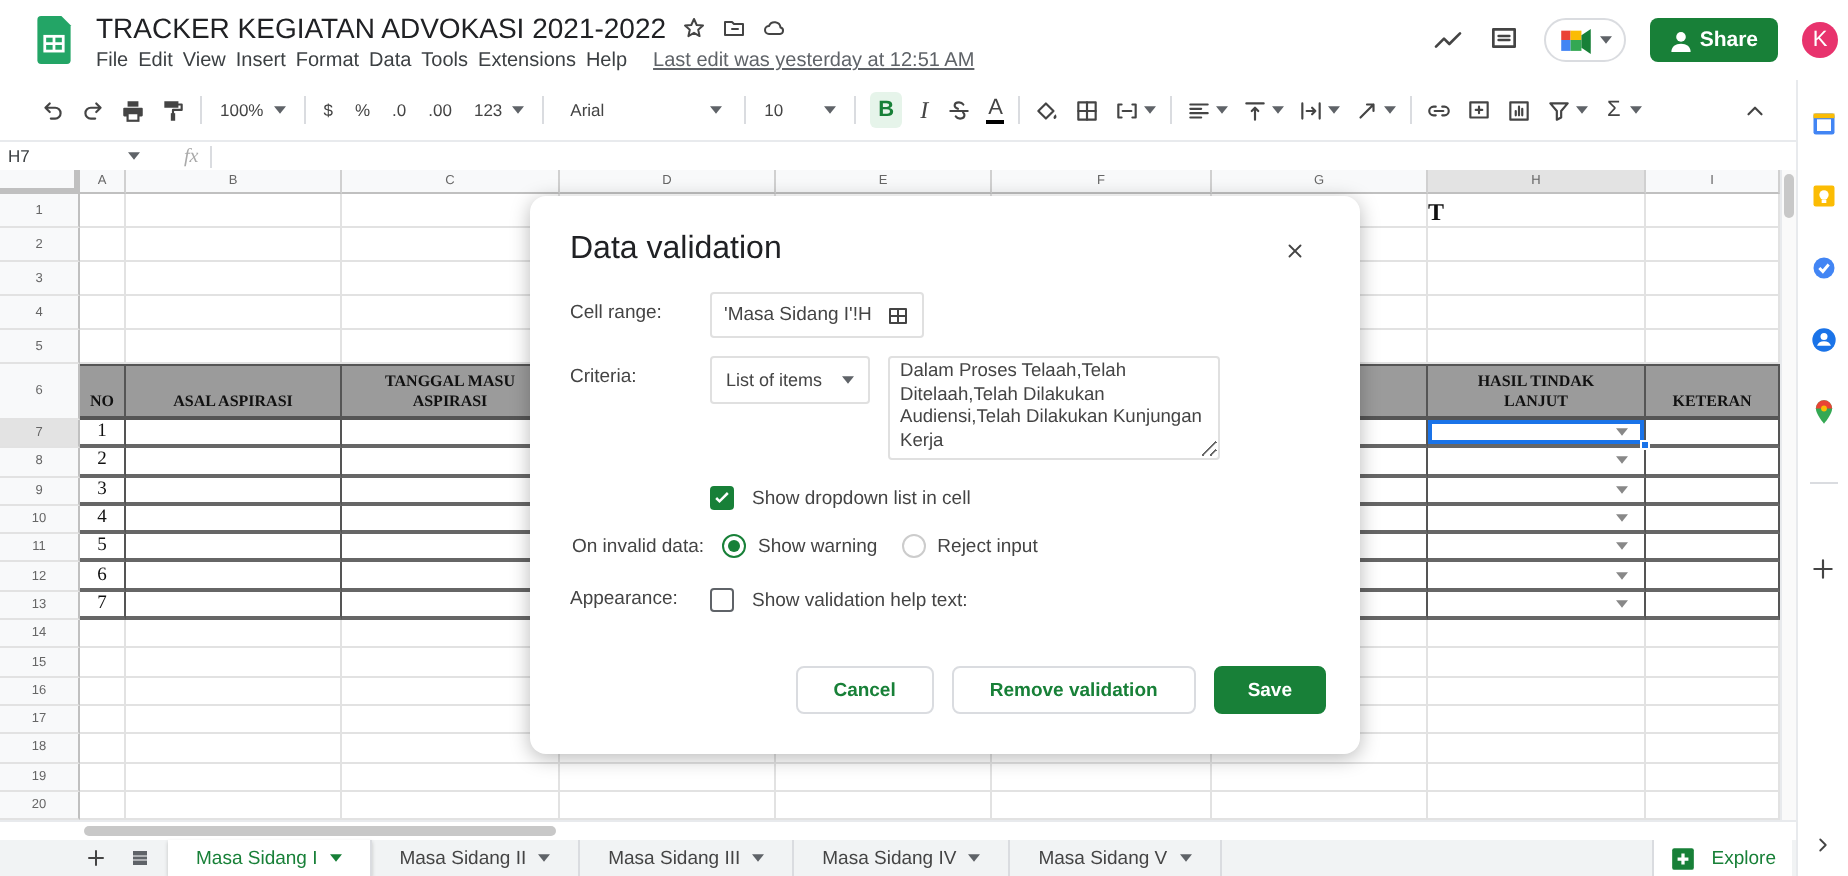  What do you see at coordinates (1519, 110) in the screenshot?
I see `chart-icon` at bounding box center [1519, 110].